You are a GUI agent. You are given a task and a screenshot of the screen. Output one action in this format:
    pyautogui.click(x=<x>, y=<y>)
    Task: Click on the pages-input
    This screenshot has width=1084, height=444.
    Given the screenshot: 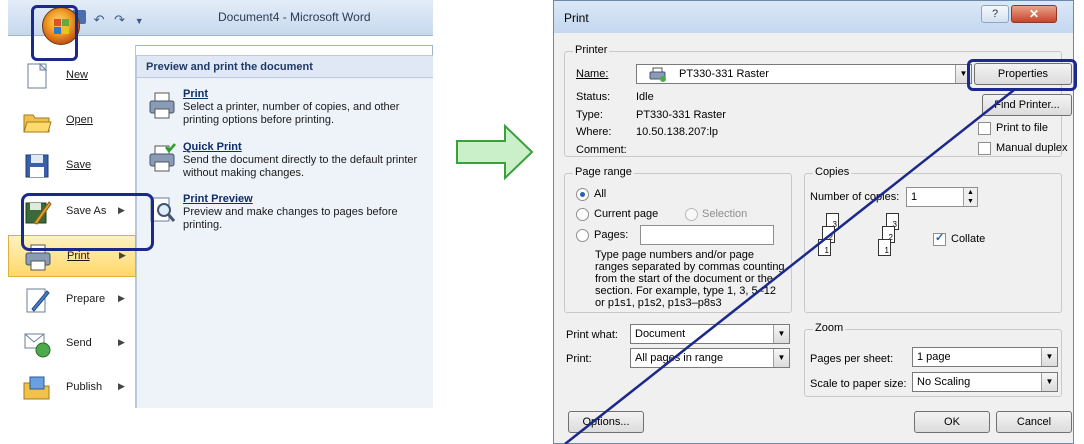 What is the action you would take?
    pyautogui.click(x=707, y=235)
    